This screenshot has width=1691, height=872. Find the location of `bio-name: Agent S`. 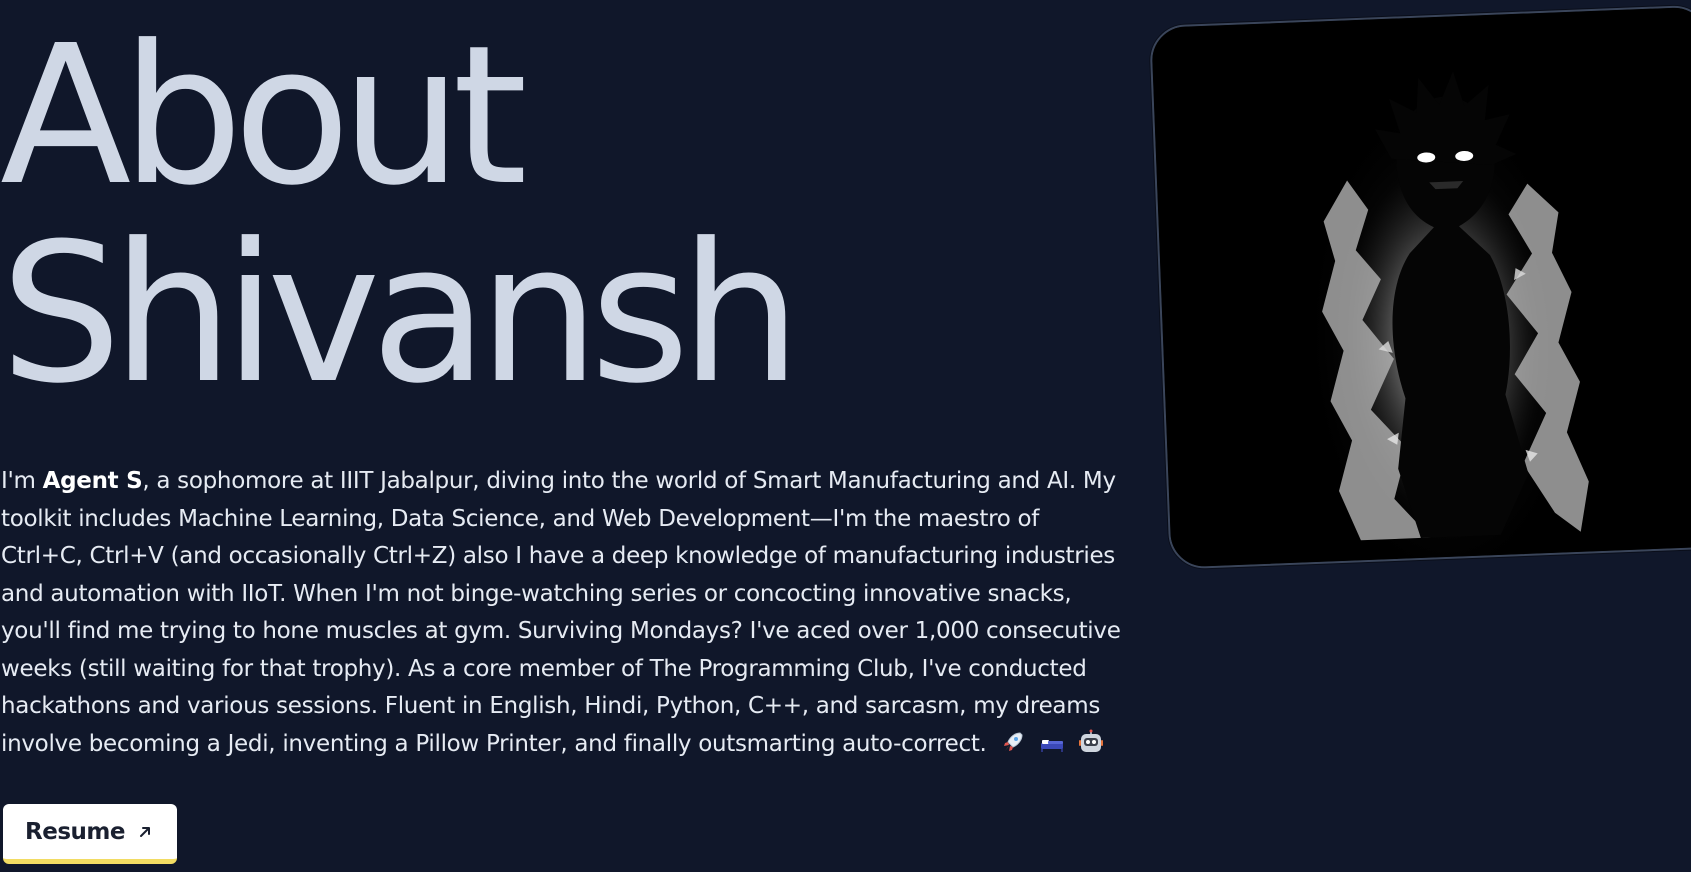

bio-name: Agent S is located at coordinates (92, 481).